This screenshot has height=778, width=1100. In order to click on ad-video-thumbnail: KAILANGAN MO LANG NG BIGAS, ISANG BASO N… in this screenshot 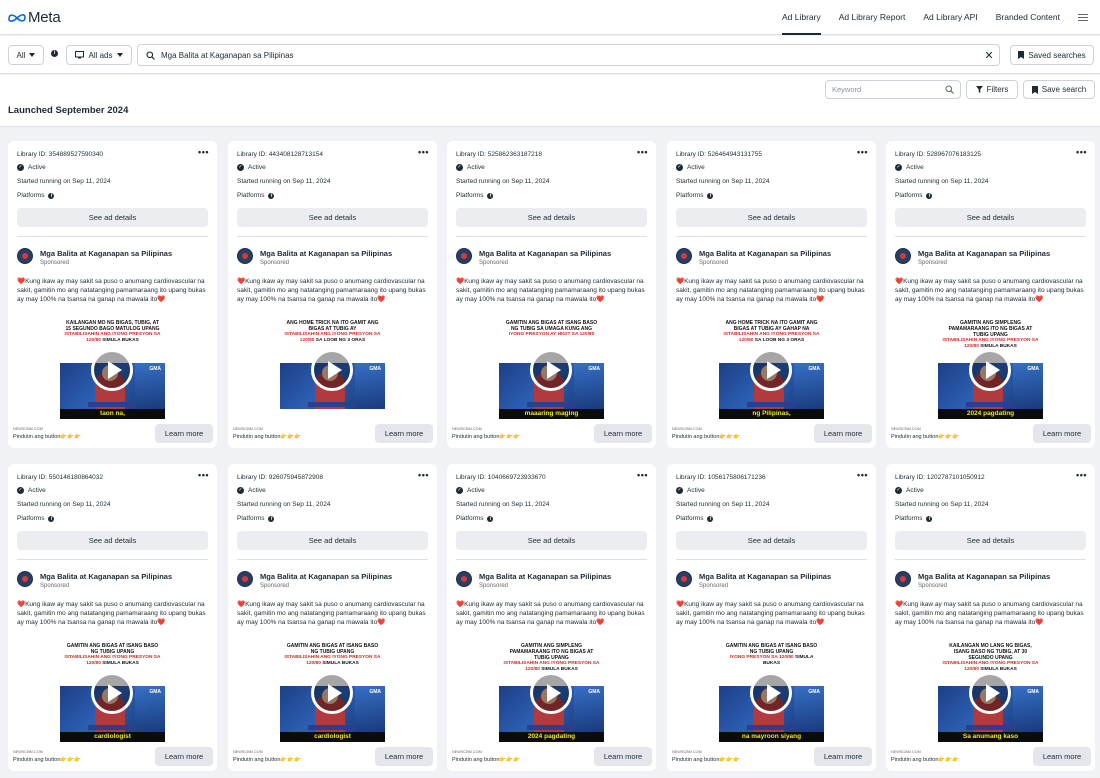, I will do `click(990, 692)`.